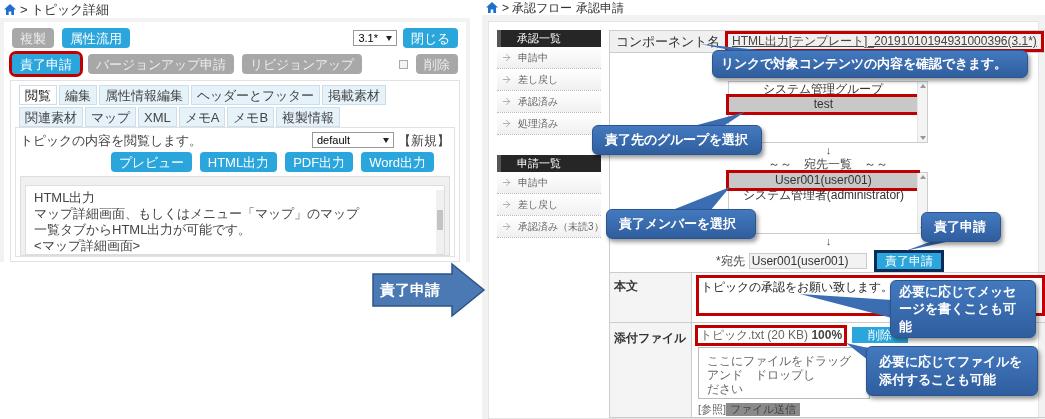 This screenshot has height=419, width=1045. What do you see at coordinates (549, 38) in the screenshot?
I see `sidebar-header: 承認一覧` at bounding box center [549, 38].